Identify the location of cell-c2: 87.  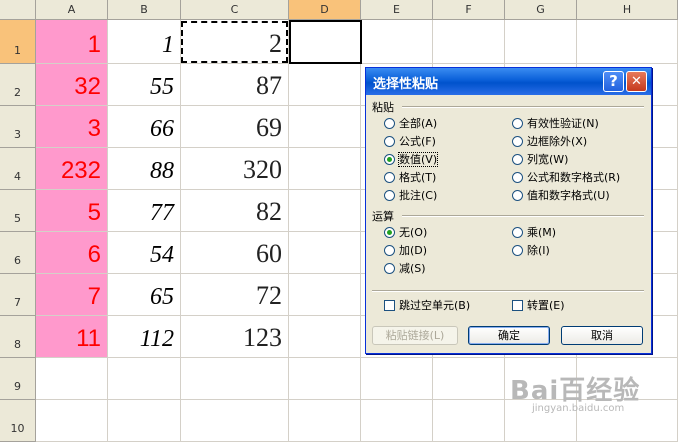
(235, 85).